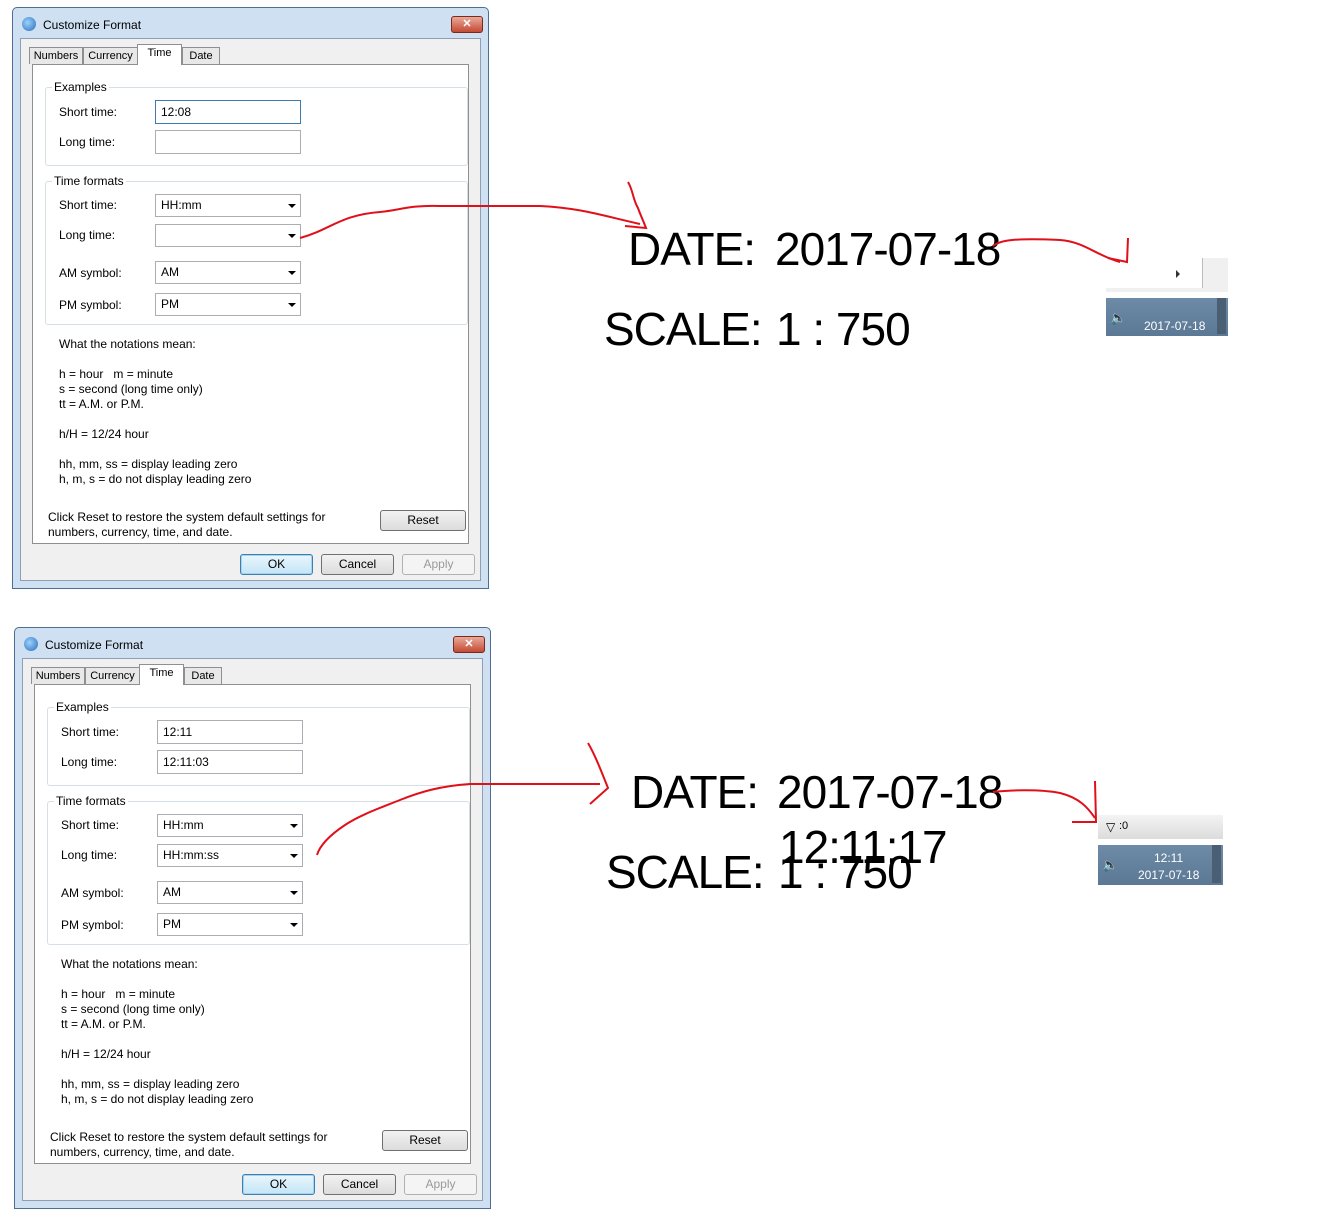 Image resolution: width=1318 pixels, height=1220 pixels. Describe the element at coordinates (1178, 274) in the screenshot. I see `chevron-right-icon` at that location.